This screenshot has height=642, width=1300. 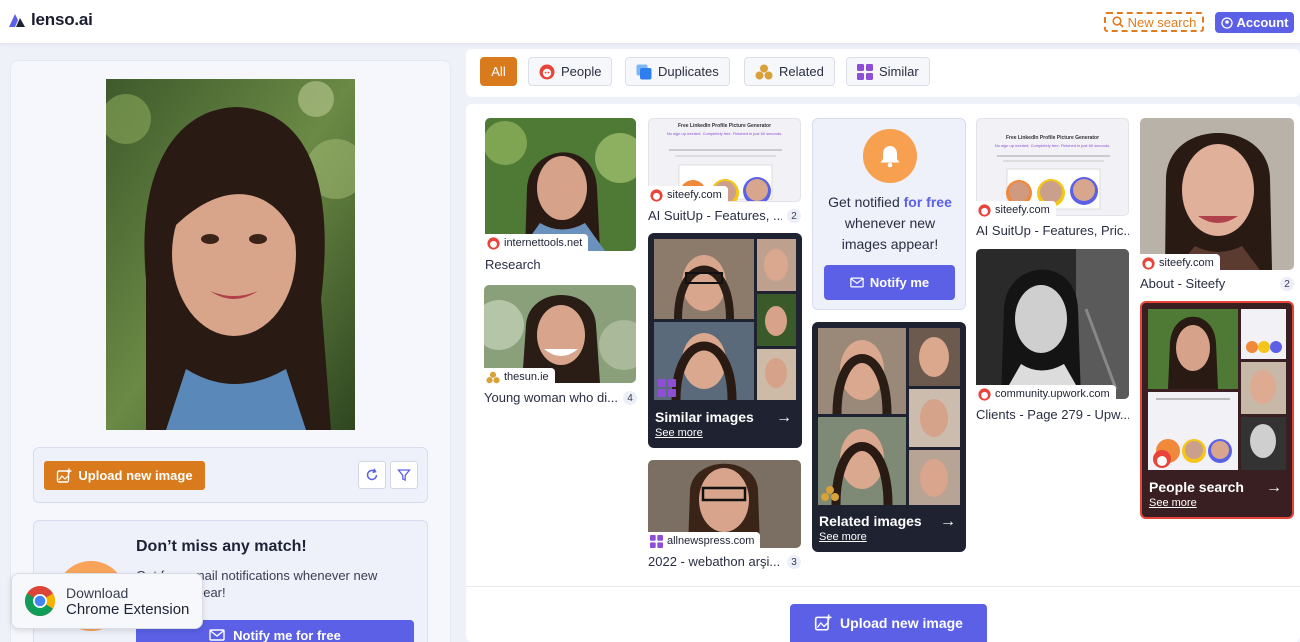 I want to click on bell-badge, so click(x=890, y=156).